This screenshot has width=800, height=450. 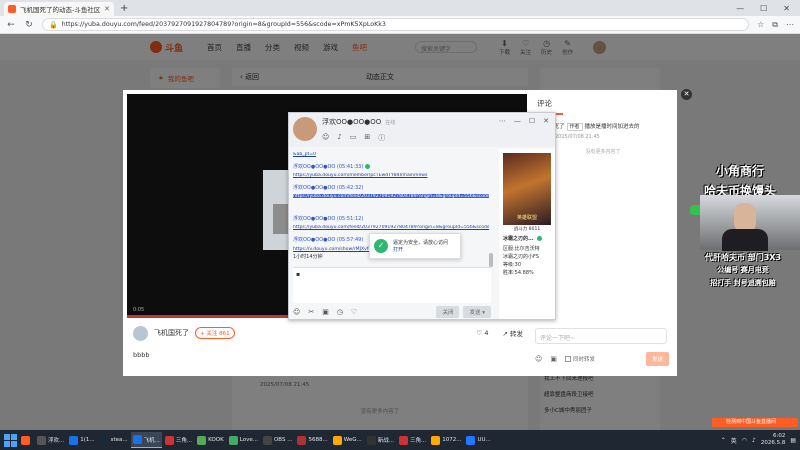 What do you see at coordinates (740, 8) in the screenshot?
I see `minimize-button: —` at bounding box center [740, 8].